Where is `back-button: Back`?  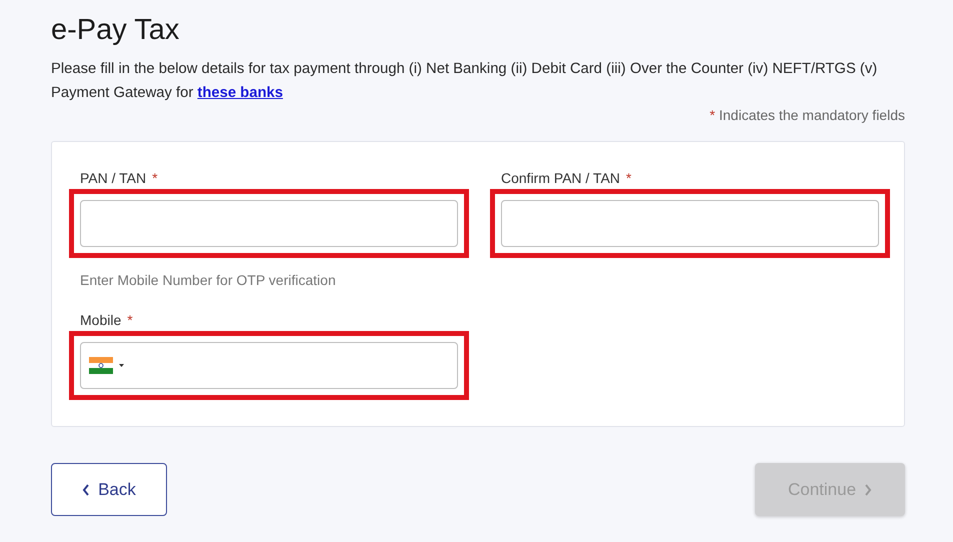 back-button: Back is located at coordinates (109, 489).